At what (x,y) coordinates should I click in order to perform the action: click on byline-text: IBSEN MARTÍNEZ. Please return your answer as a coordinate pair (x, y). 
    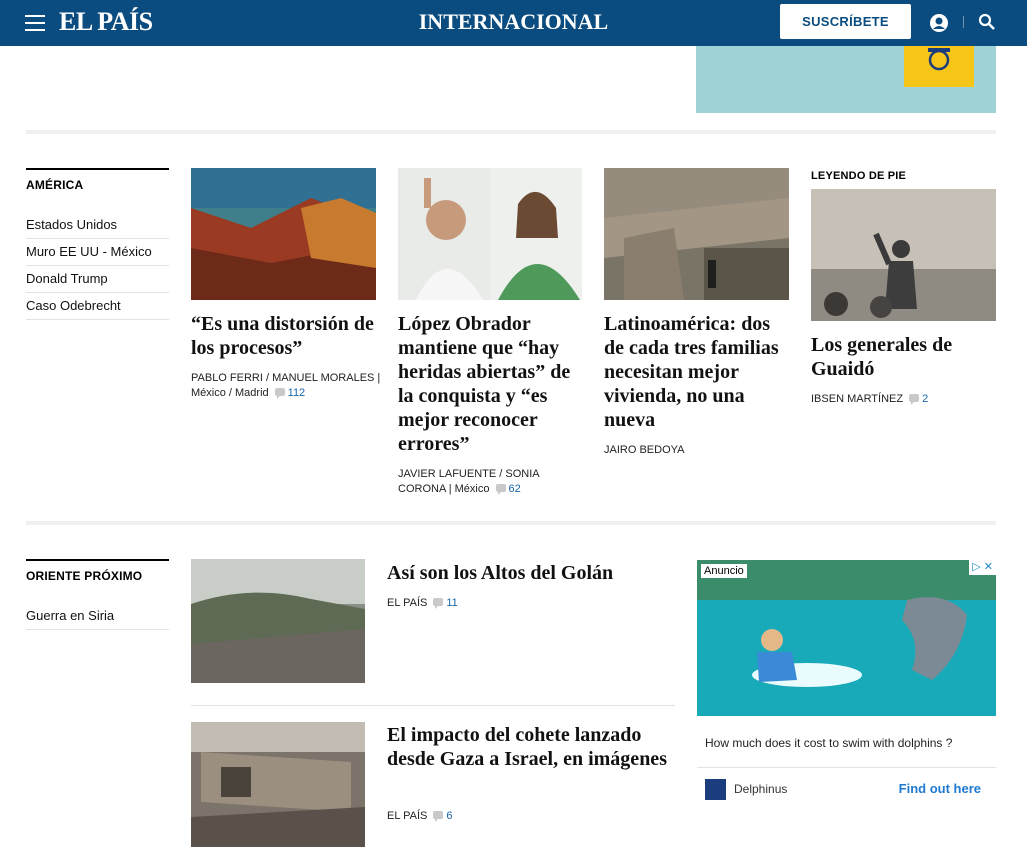
    Looking at the image, I should click on (857, 399).